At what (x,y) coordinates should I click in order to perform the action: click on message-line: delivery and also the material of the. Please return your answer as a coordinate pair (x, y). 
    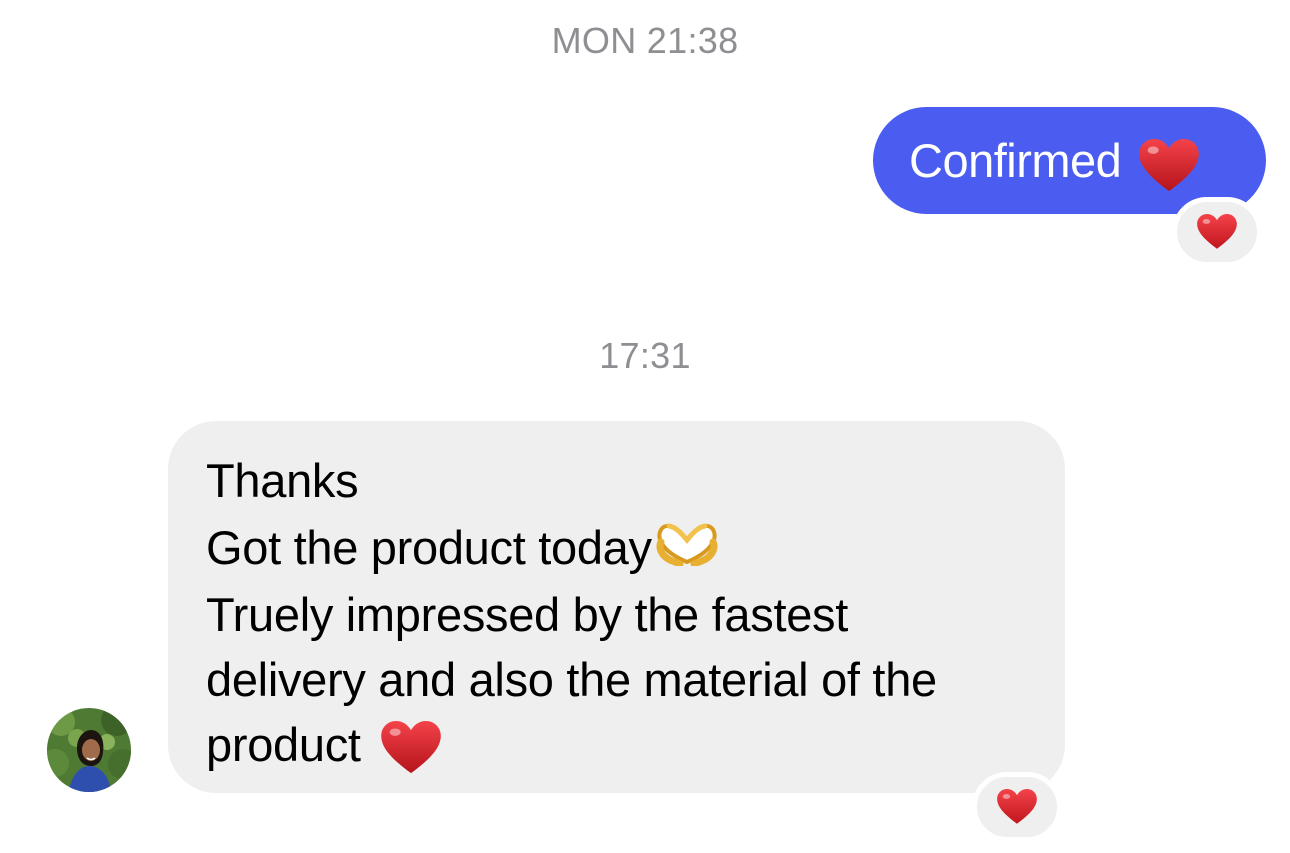
    Looking at the image, I should click on (616, 679).